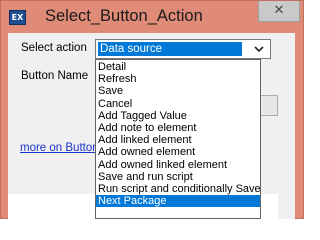  I want to click on combobox-selected-value: Data source, so click(170, 49).